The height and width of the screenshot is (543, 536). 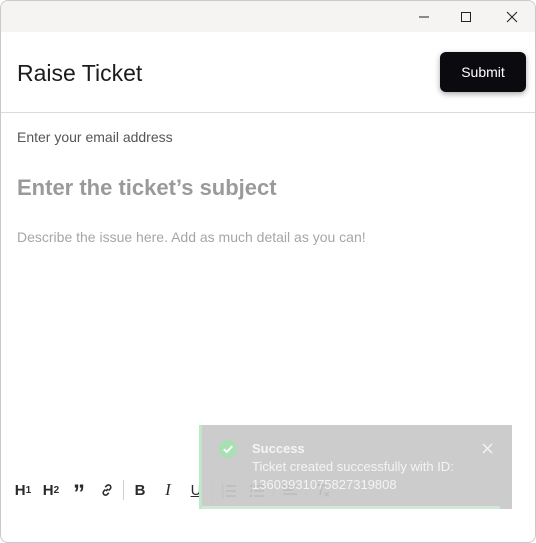 I want to click on heading-1-label: H, so click(x=20, y=490).